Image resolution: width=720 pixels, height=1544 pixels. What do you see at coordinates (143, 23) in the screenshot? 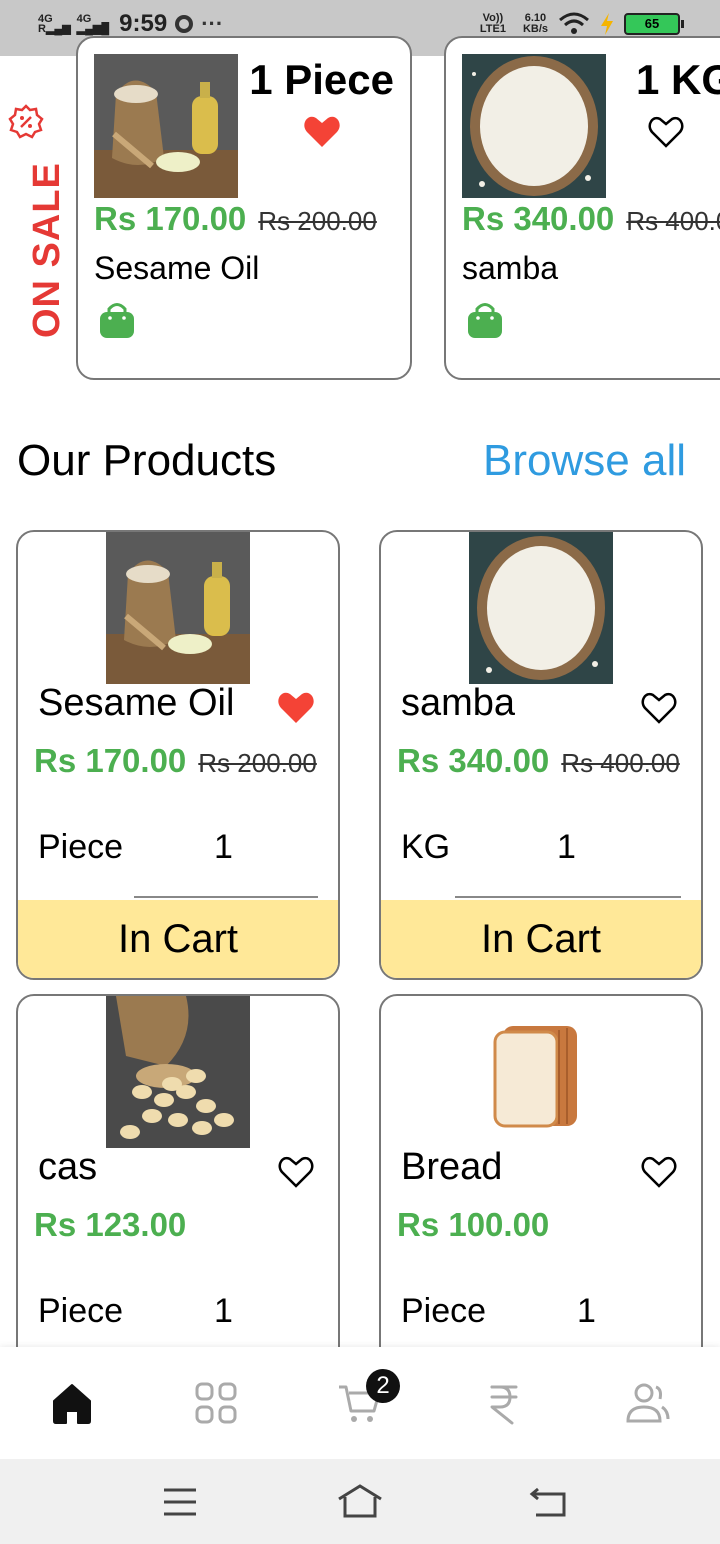
I see `clock: 9:59` at bounding box center [143, 23].